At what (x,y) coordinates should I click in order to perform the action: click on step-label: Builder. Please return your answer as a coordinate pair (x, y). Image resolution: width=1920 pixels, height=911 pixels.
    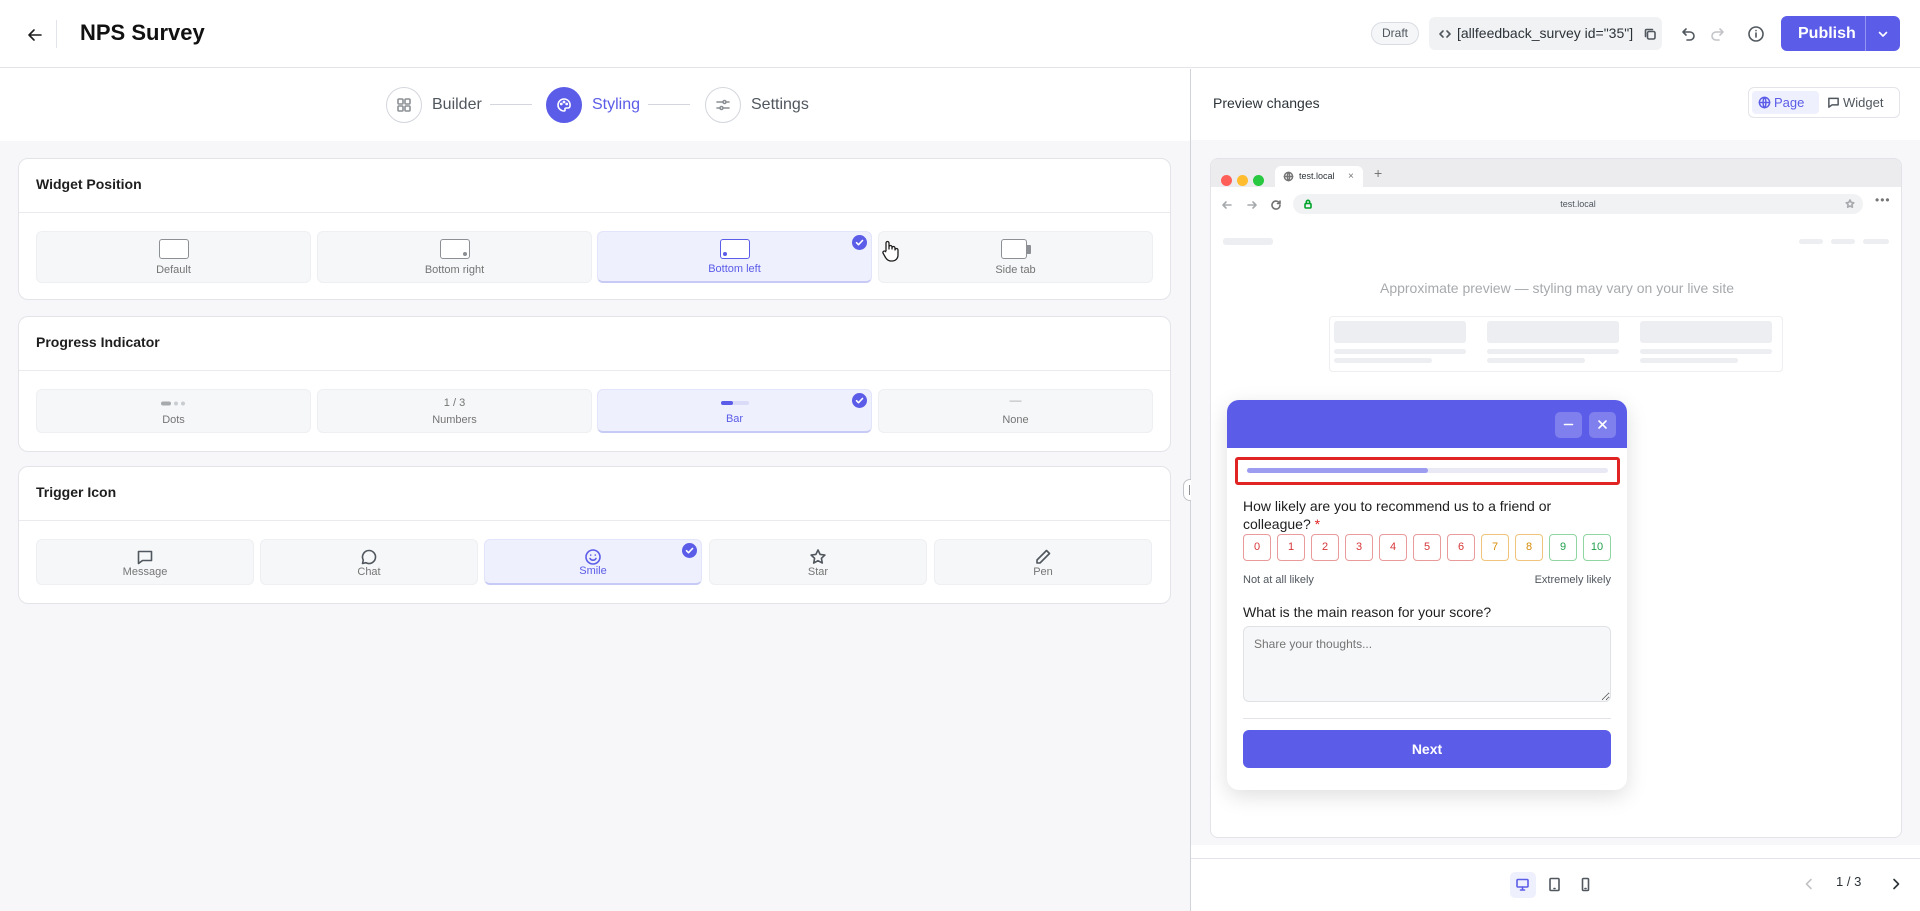
    Looking at the image, I should click on (457, 104).